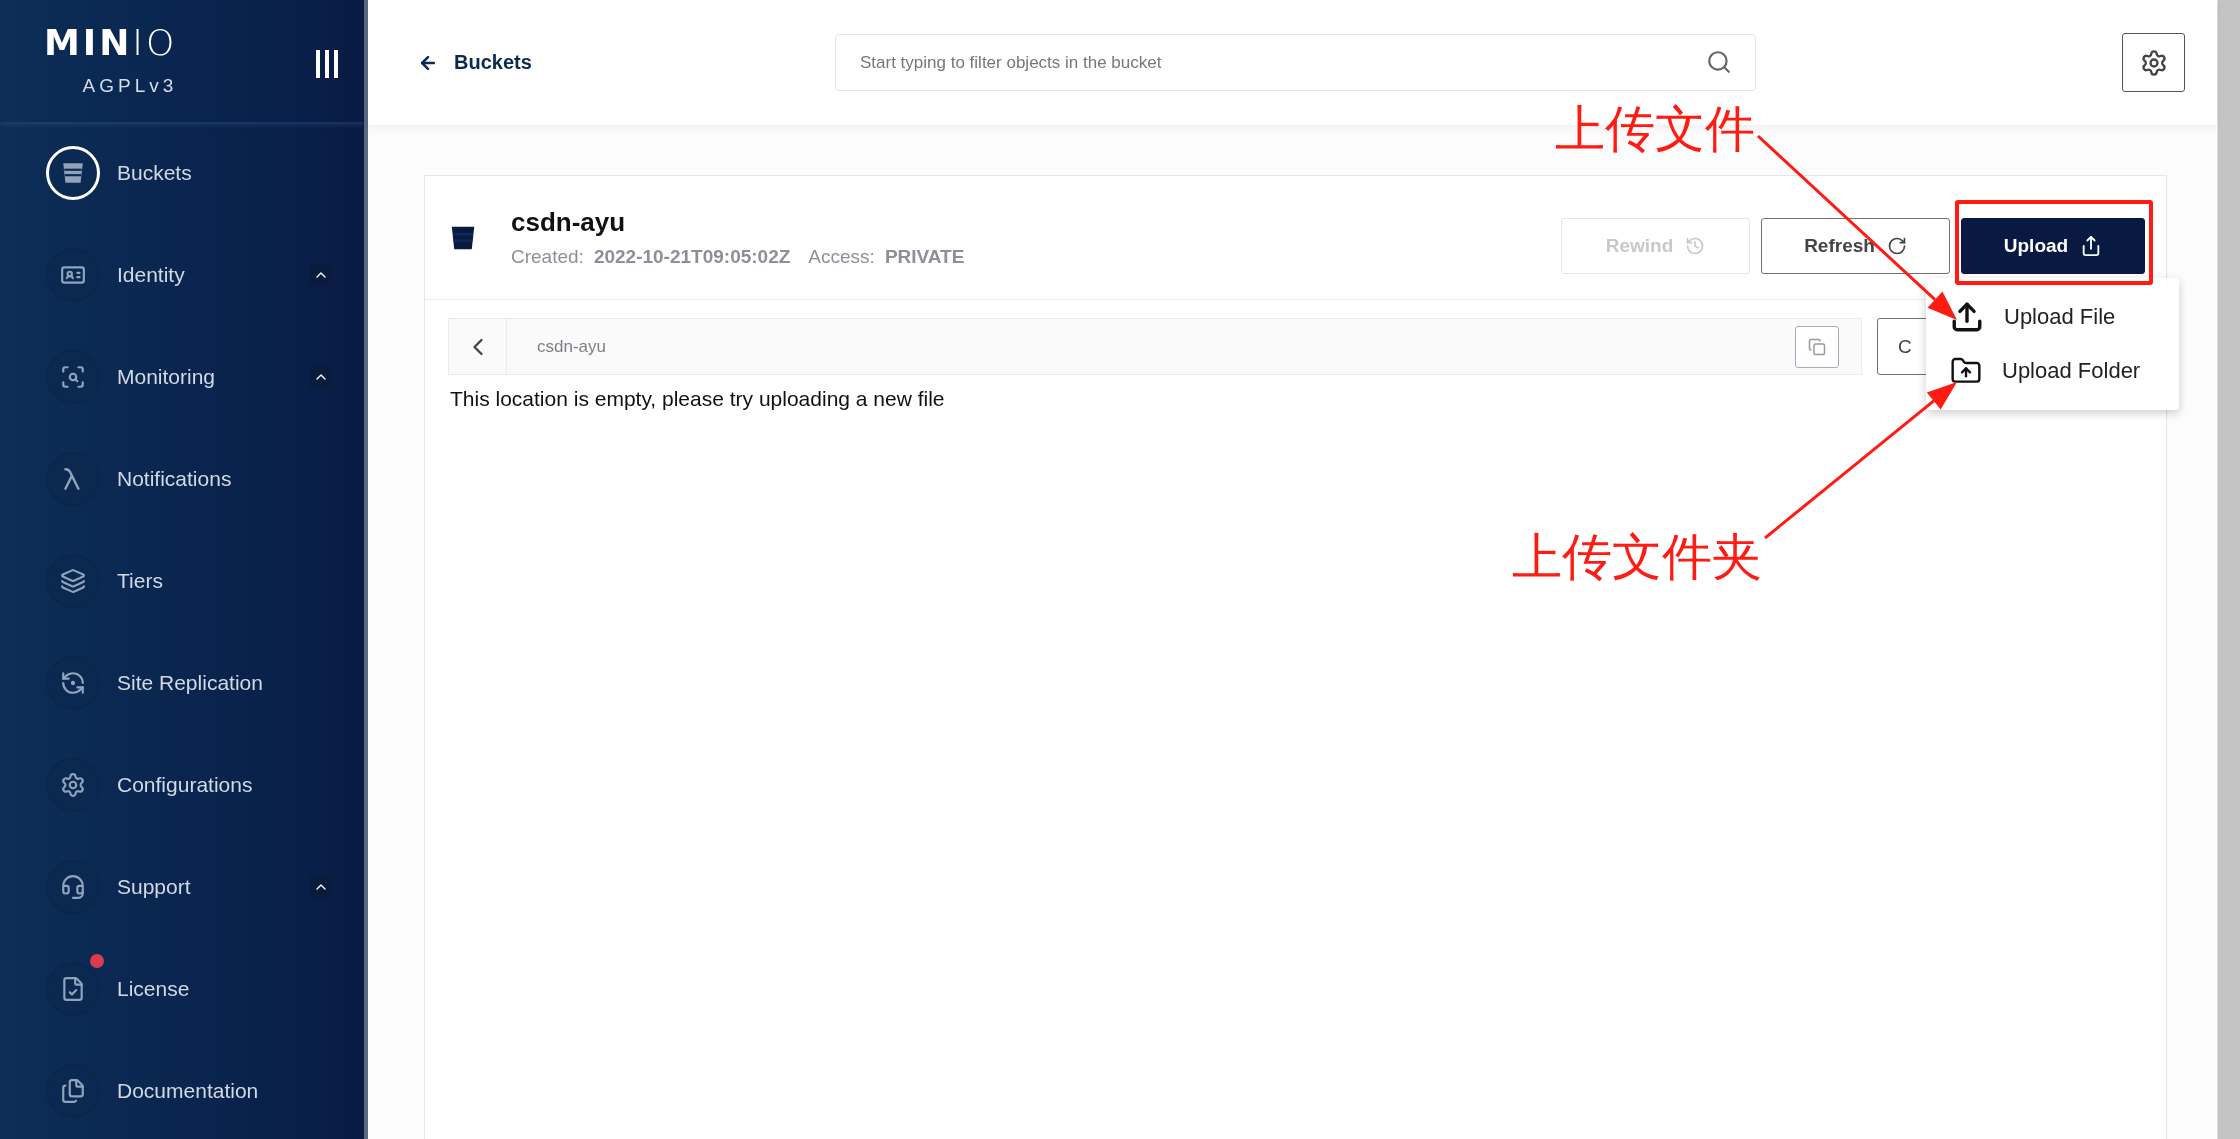 This screenshot has height=1139, width=2240. What do you see at coordinates (73, 887) in the screenshot?
I see `headset-icon` at bounding box center [73, 887].